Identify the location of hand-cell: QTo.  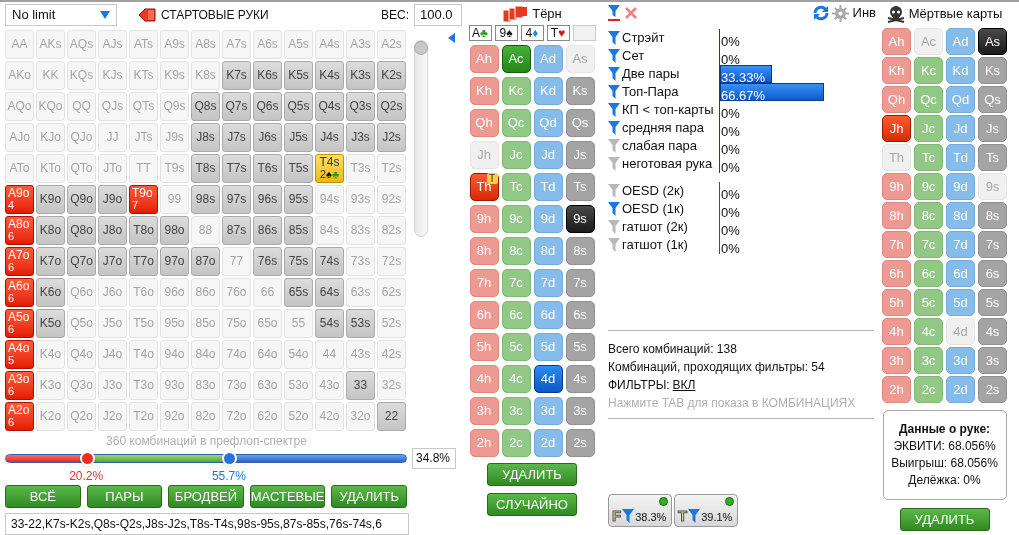
(81, 168).